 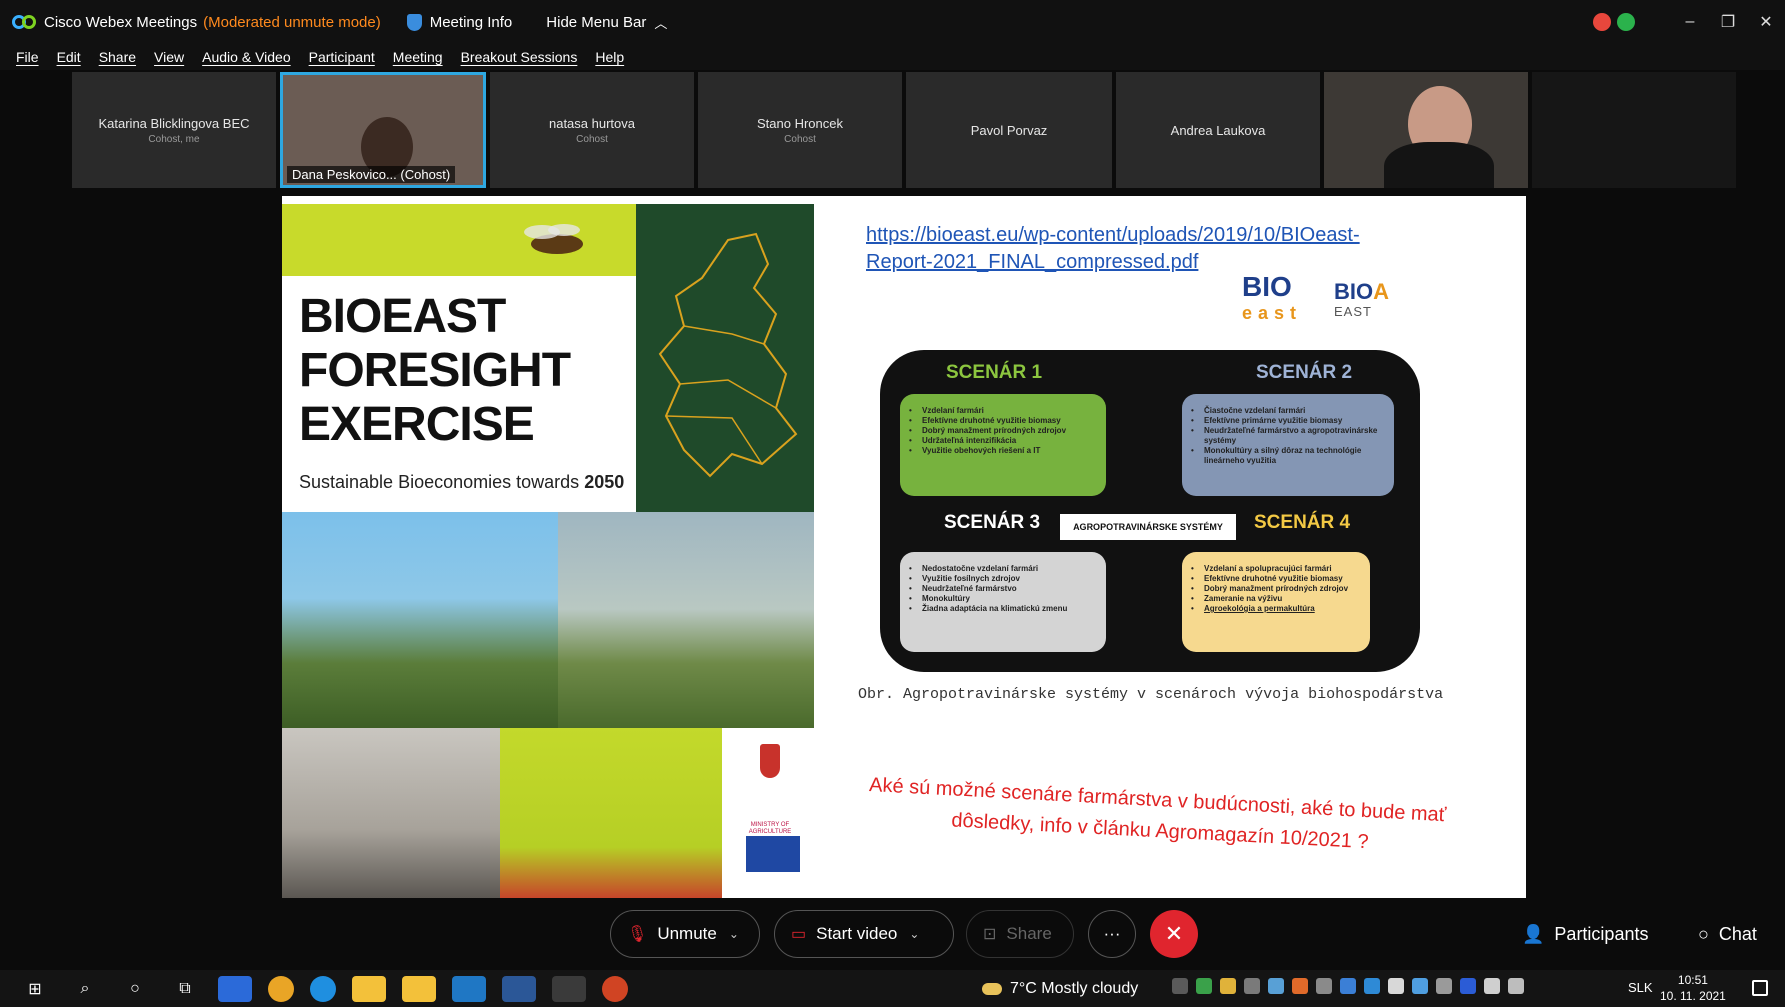 What do you see at coordinates (1354, 291) in the screenshot?
I see `bioeast-hub-logo-main: BIO` at bounding box center [1354, 291].